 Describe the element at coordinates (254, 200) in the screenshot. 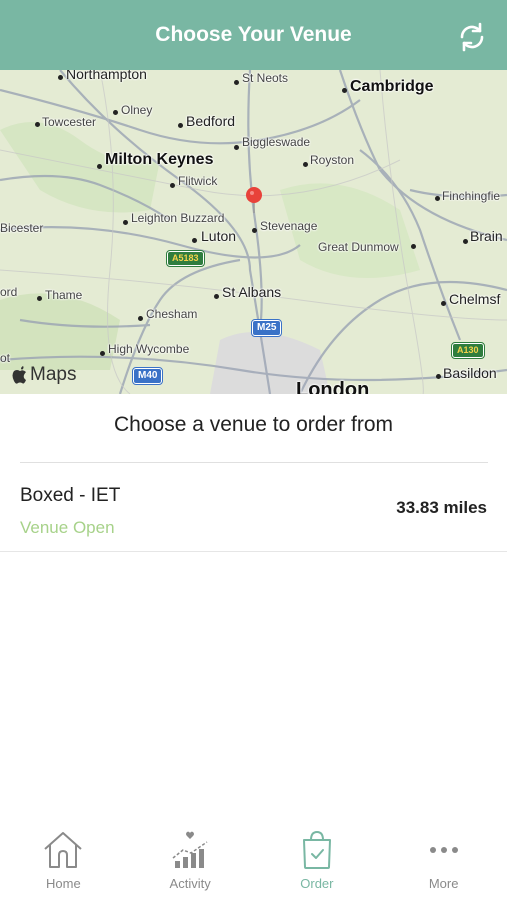

I see `venue-pin-icon` at that location.